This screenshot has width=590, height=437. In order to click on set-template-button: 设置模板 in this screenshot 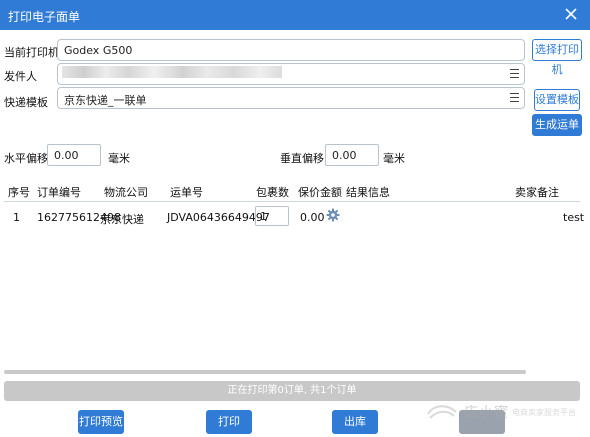, I will do `click(557, 100)`.